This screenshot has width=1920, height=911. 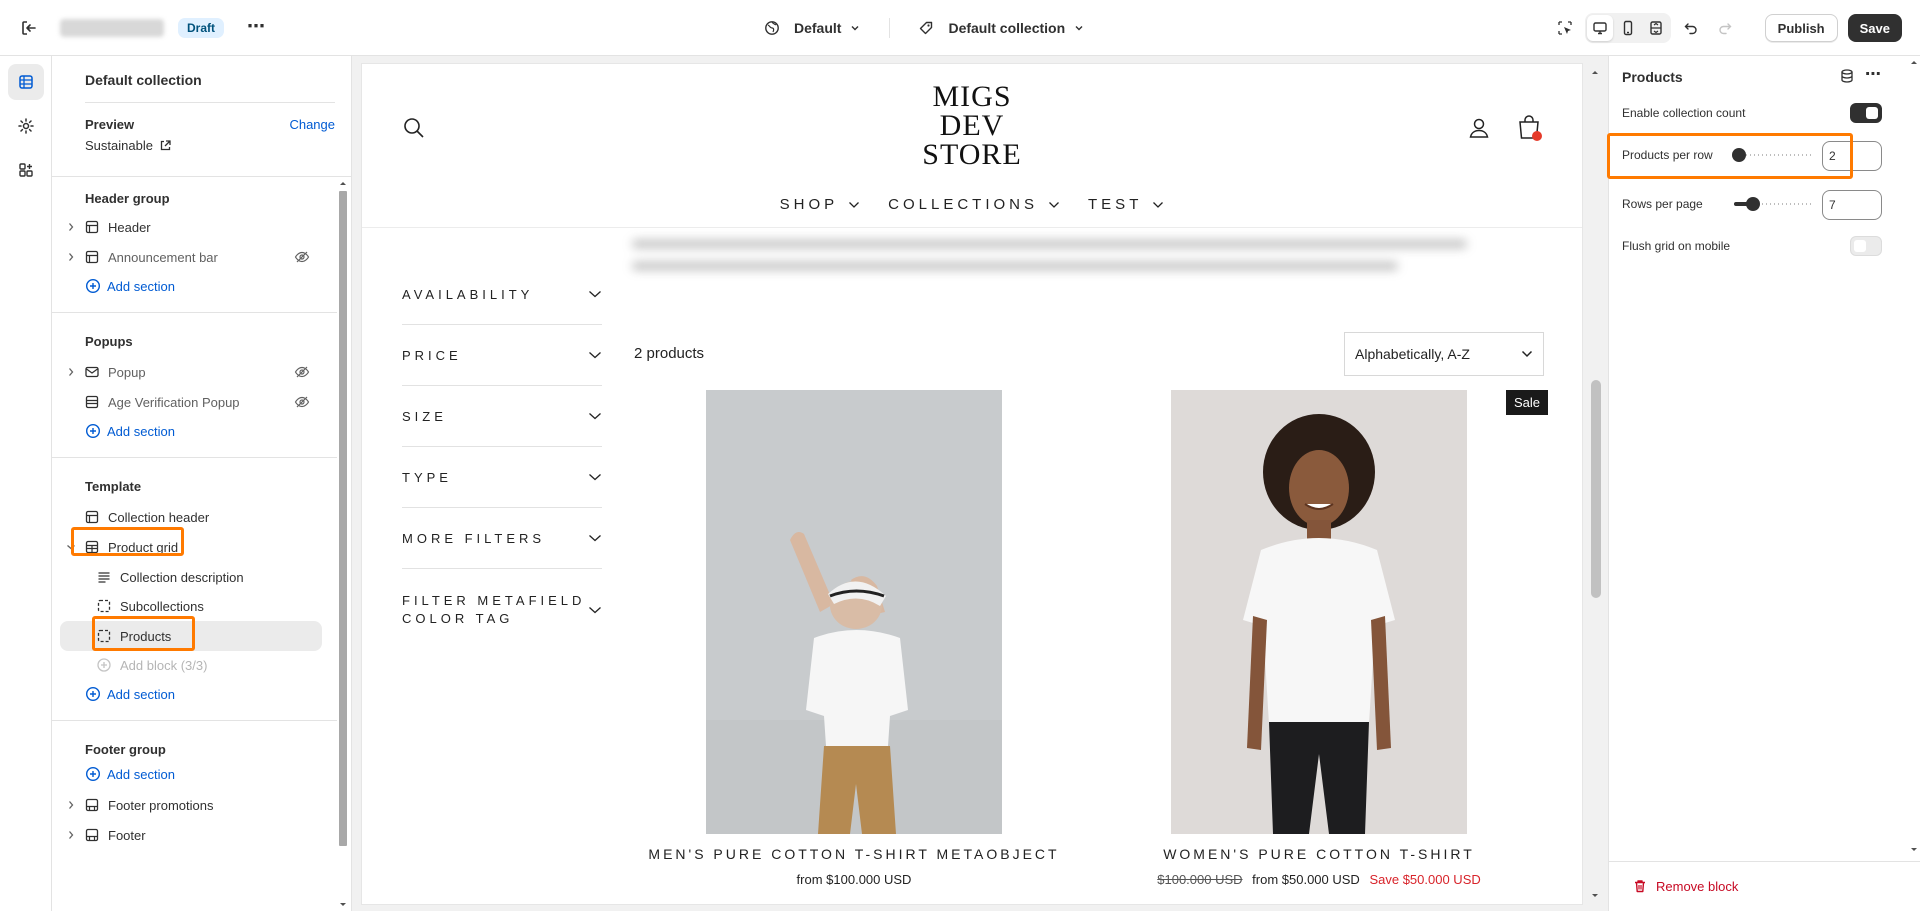 I want to click on remove-block-label: Remove block, so click(x=1697, y=886).